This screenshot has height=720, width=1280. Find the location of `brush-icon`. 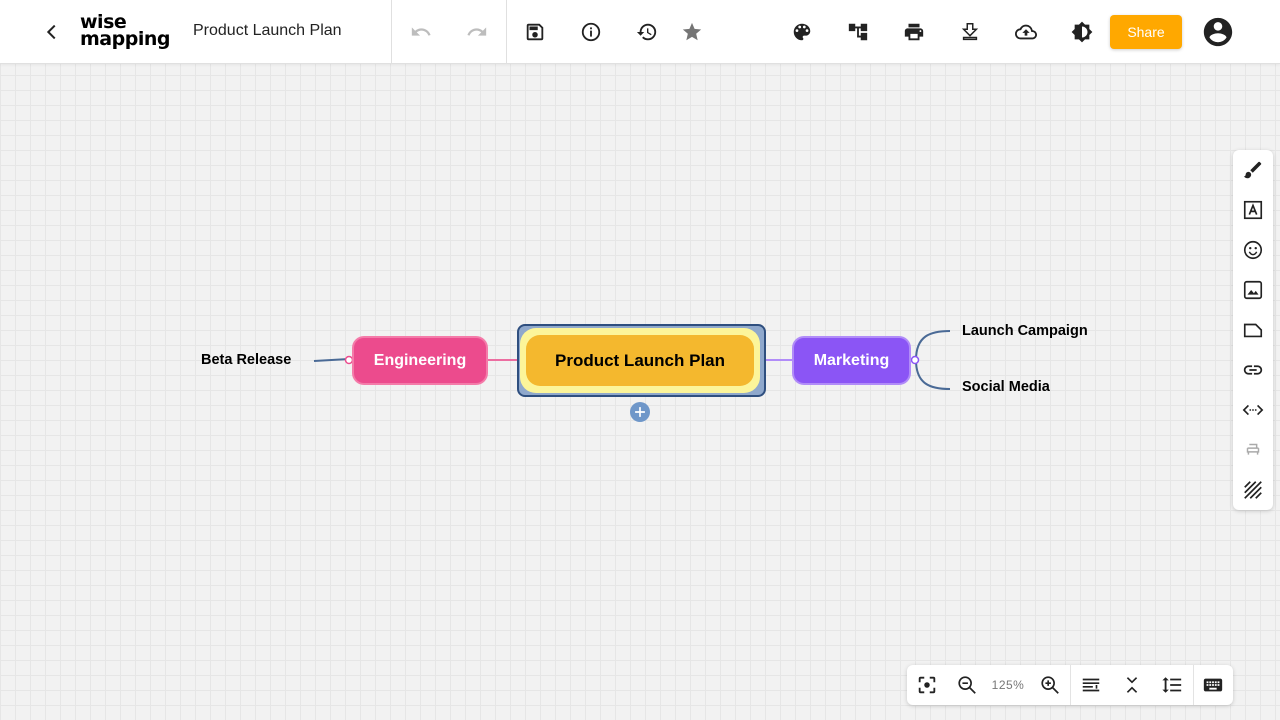

brush-icon is located at coordinates (1252, 170).